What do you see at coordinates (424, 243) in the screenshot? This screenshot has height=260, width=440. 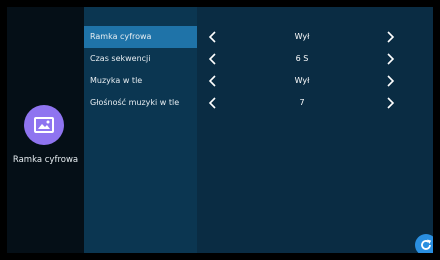 I see `refresh-icon` at bounding box center [424, 243].